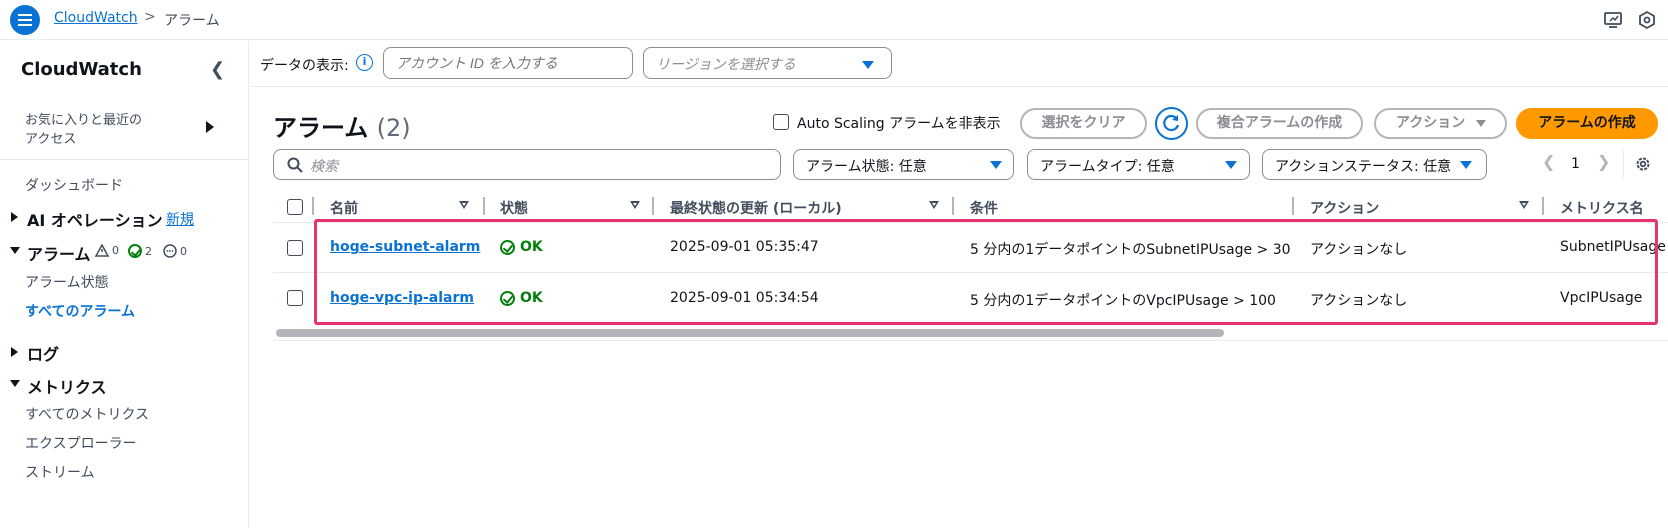 Image resolution: width=1668 pixels, height=528 pixels. What do you see at coordinates (295, 207) in the screenshot?
I see `select-all-checkbox` at bounding box center [295, 207].